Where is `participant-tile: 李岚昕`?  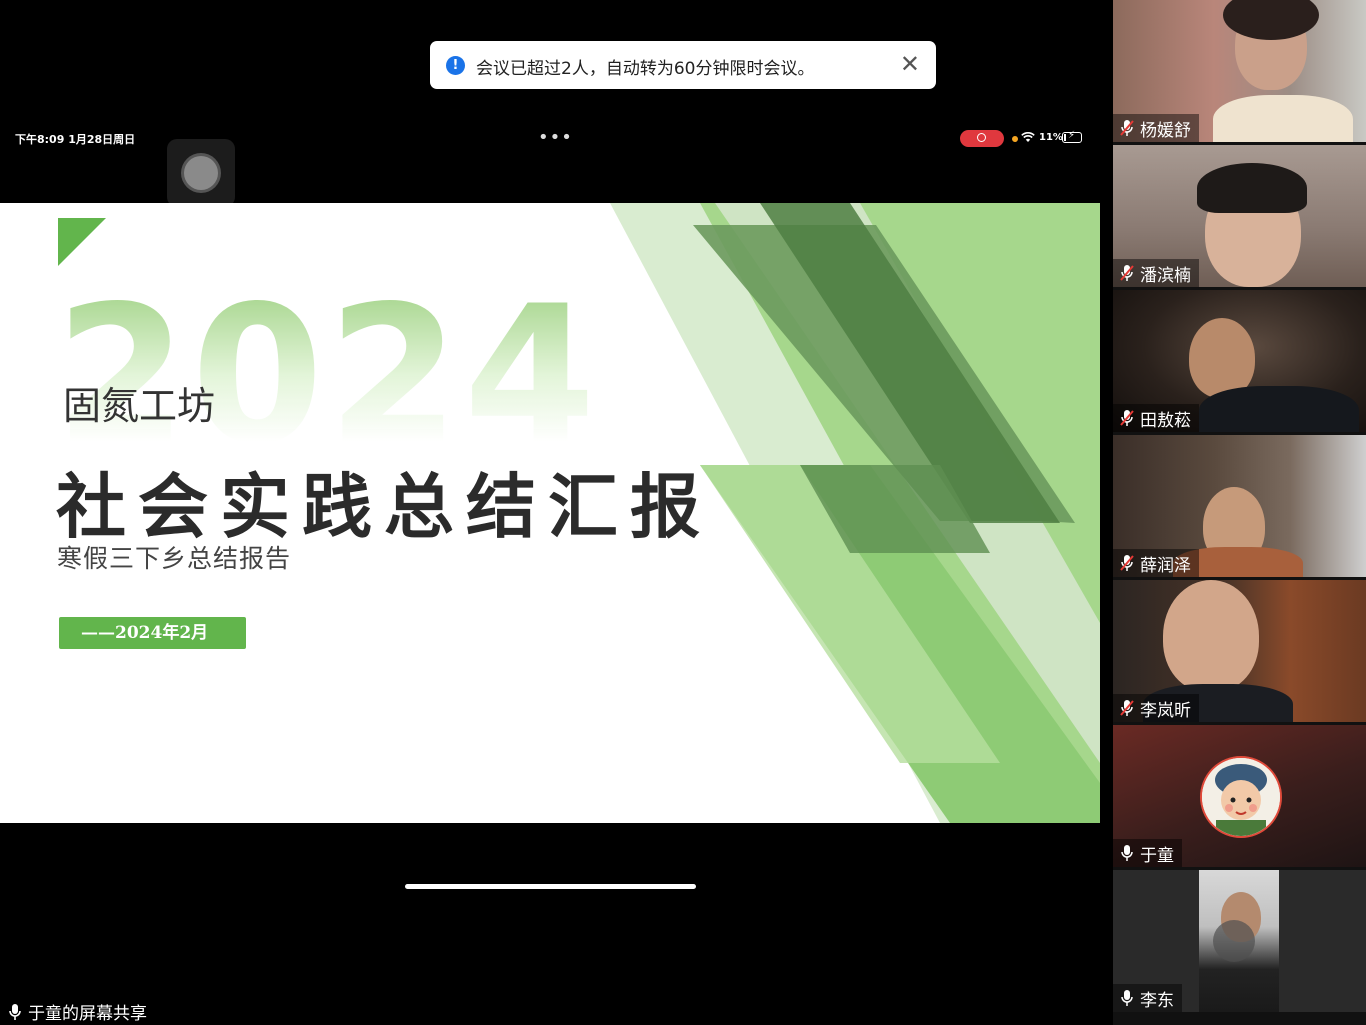
participant-tile: 李岚昕 is located at coordinates (1239, 651).